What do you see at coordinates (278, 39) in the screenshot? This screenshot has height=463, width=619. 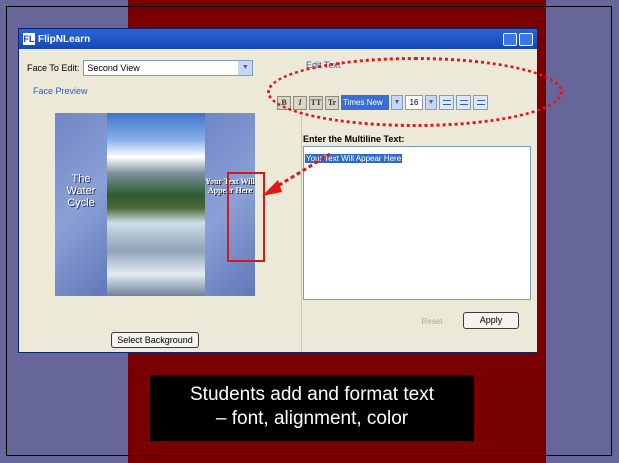 I see `window-titlebar: FL FlipNLearn` at bounding box center [278, 39].